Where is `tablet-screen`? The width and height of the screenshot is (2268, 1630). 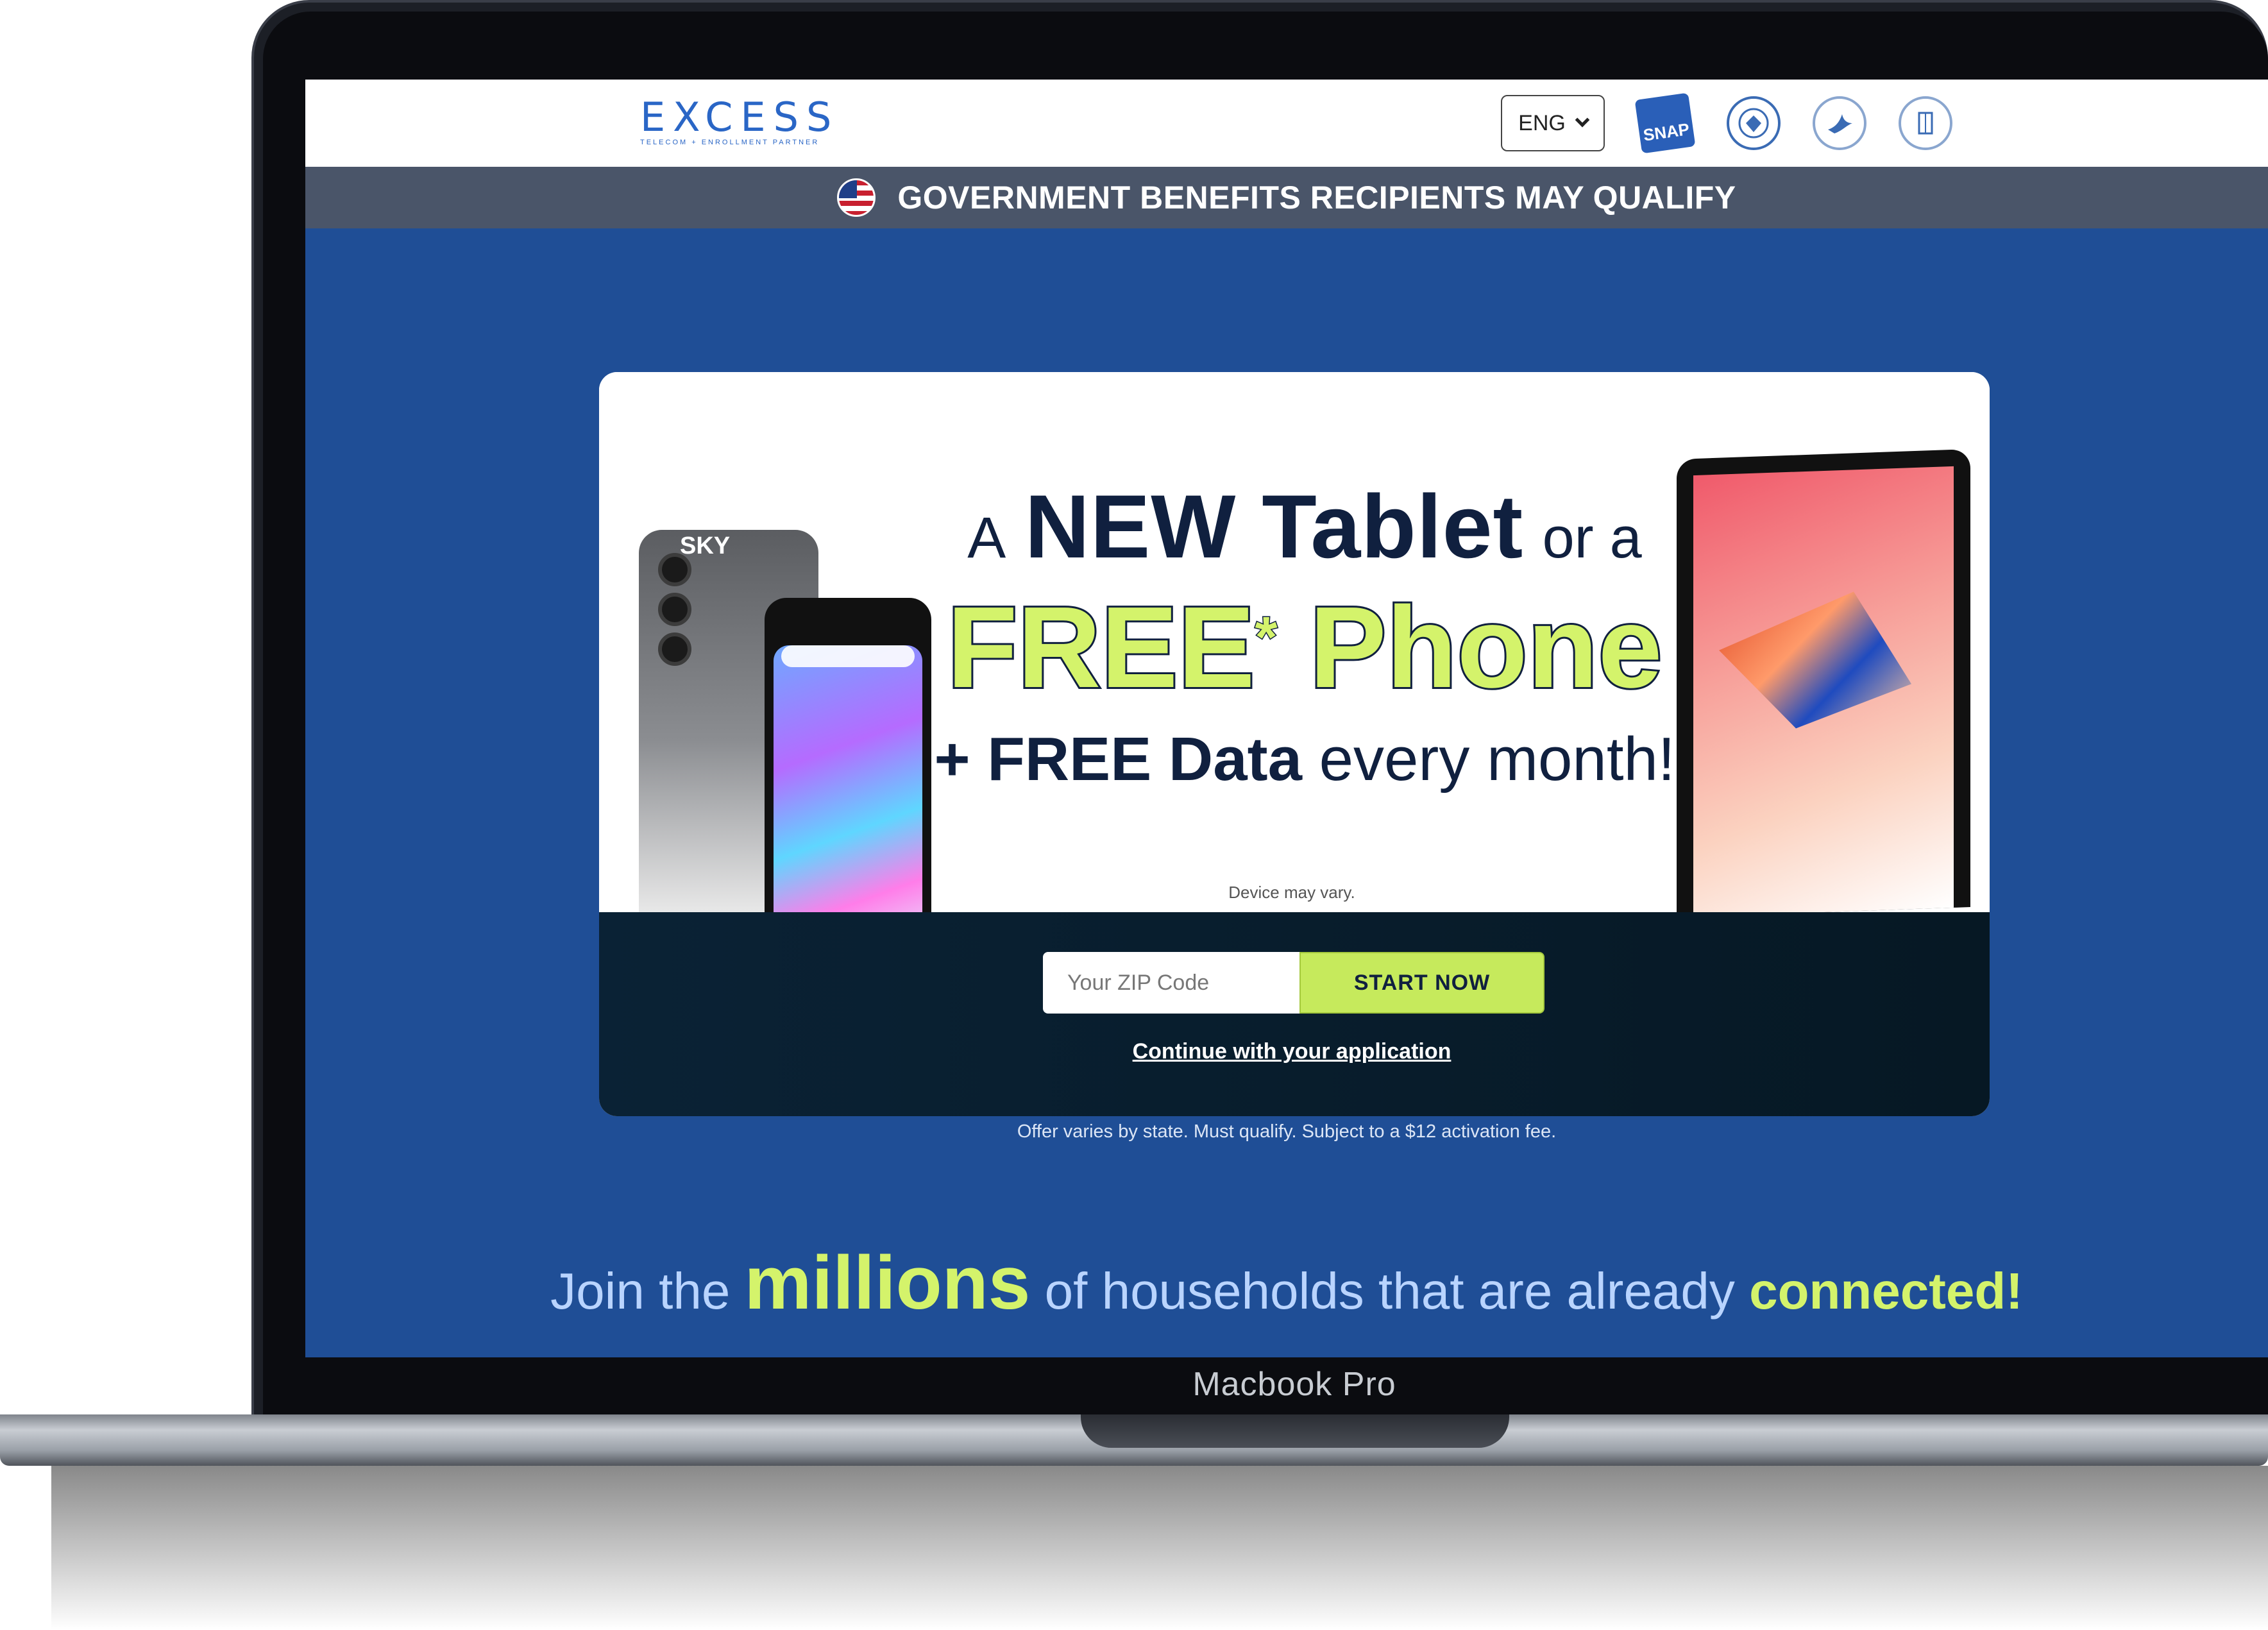 tablet-screen is located at coordinates (1823, 691).